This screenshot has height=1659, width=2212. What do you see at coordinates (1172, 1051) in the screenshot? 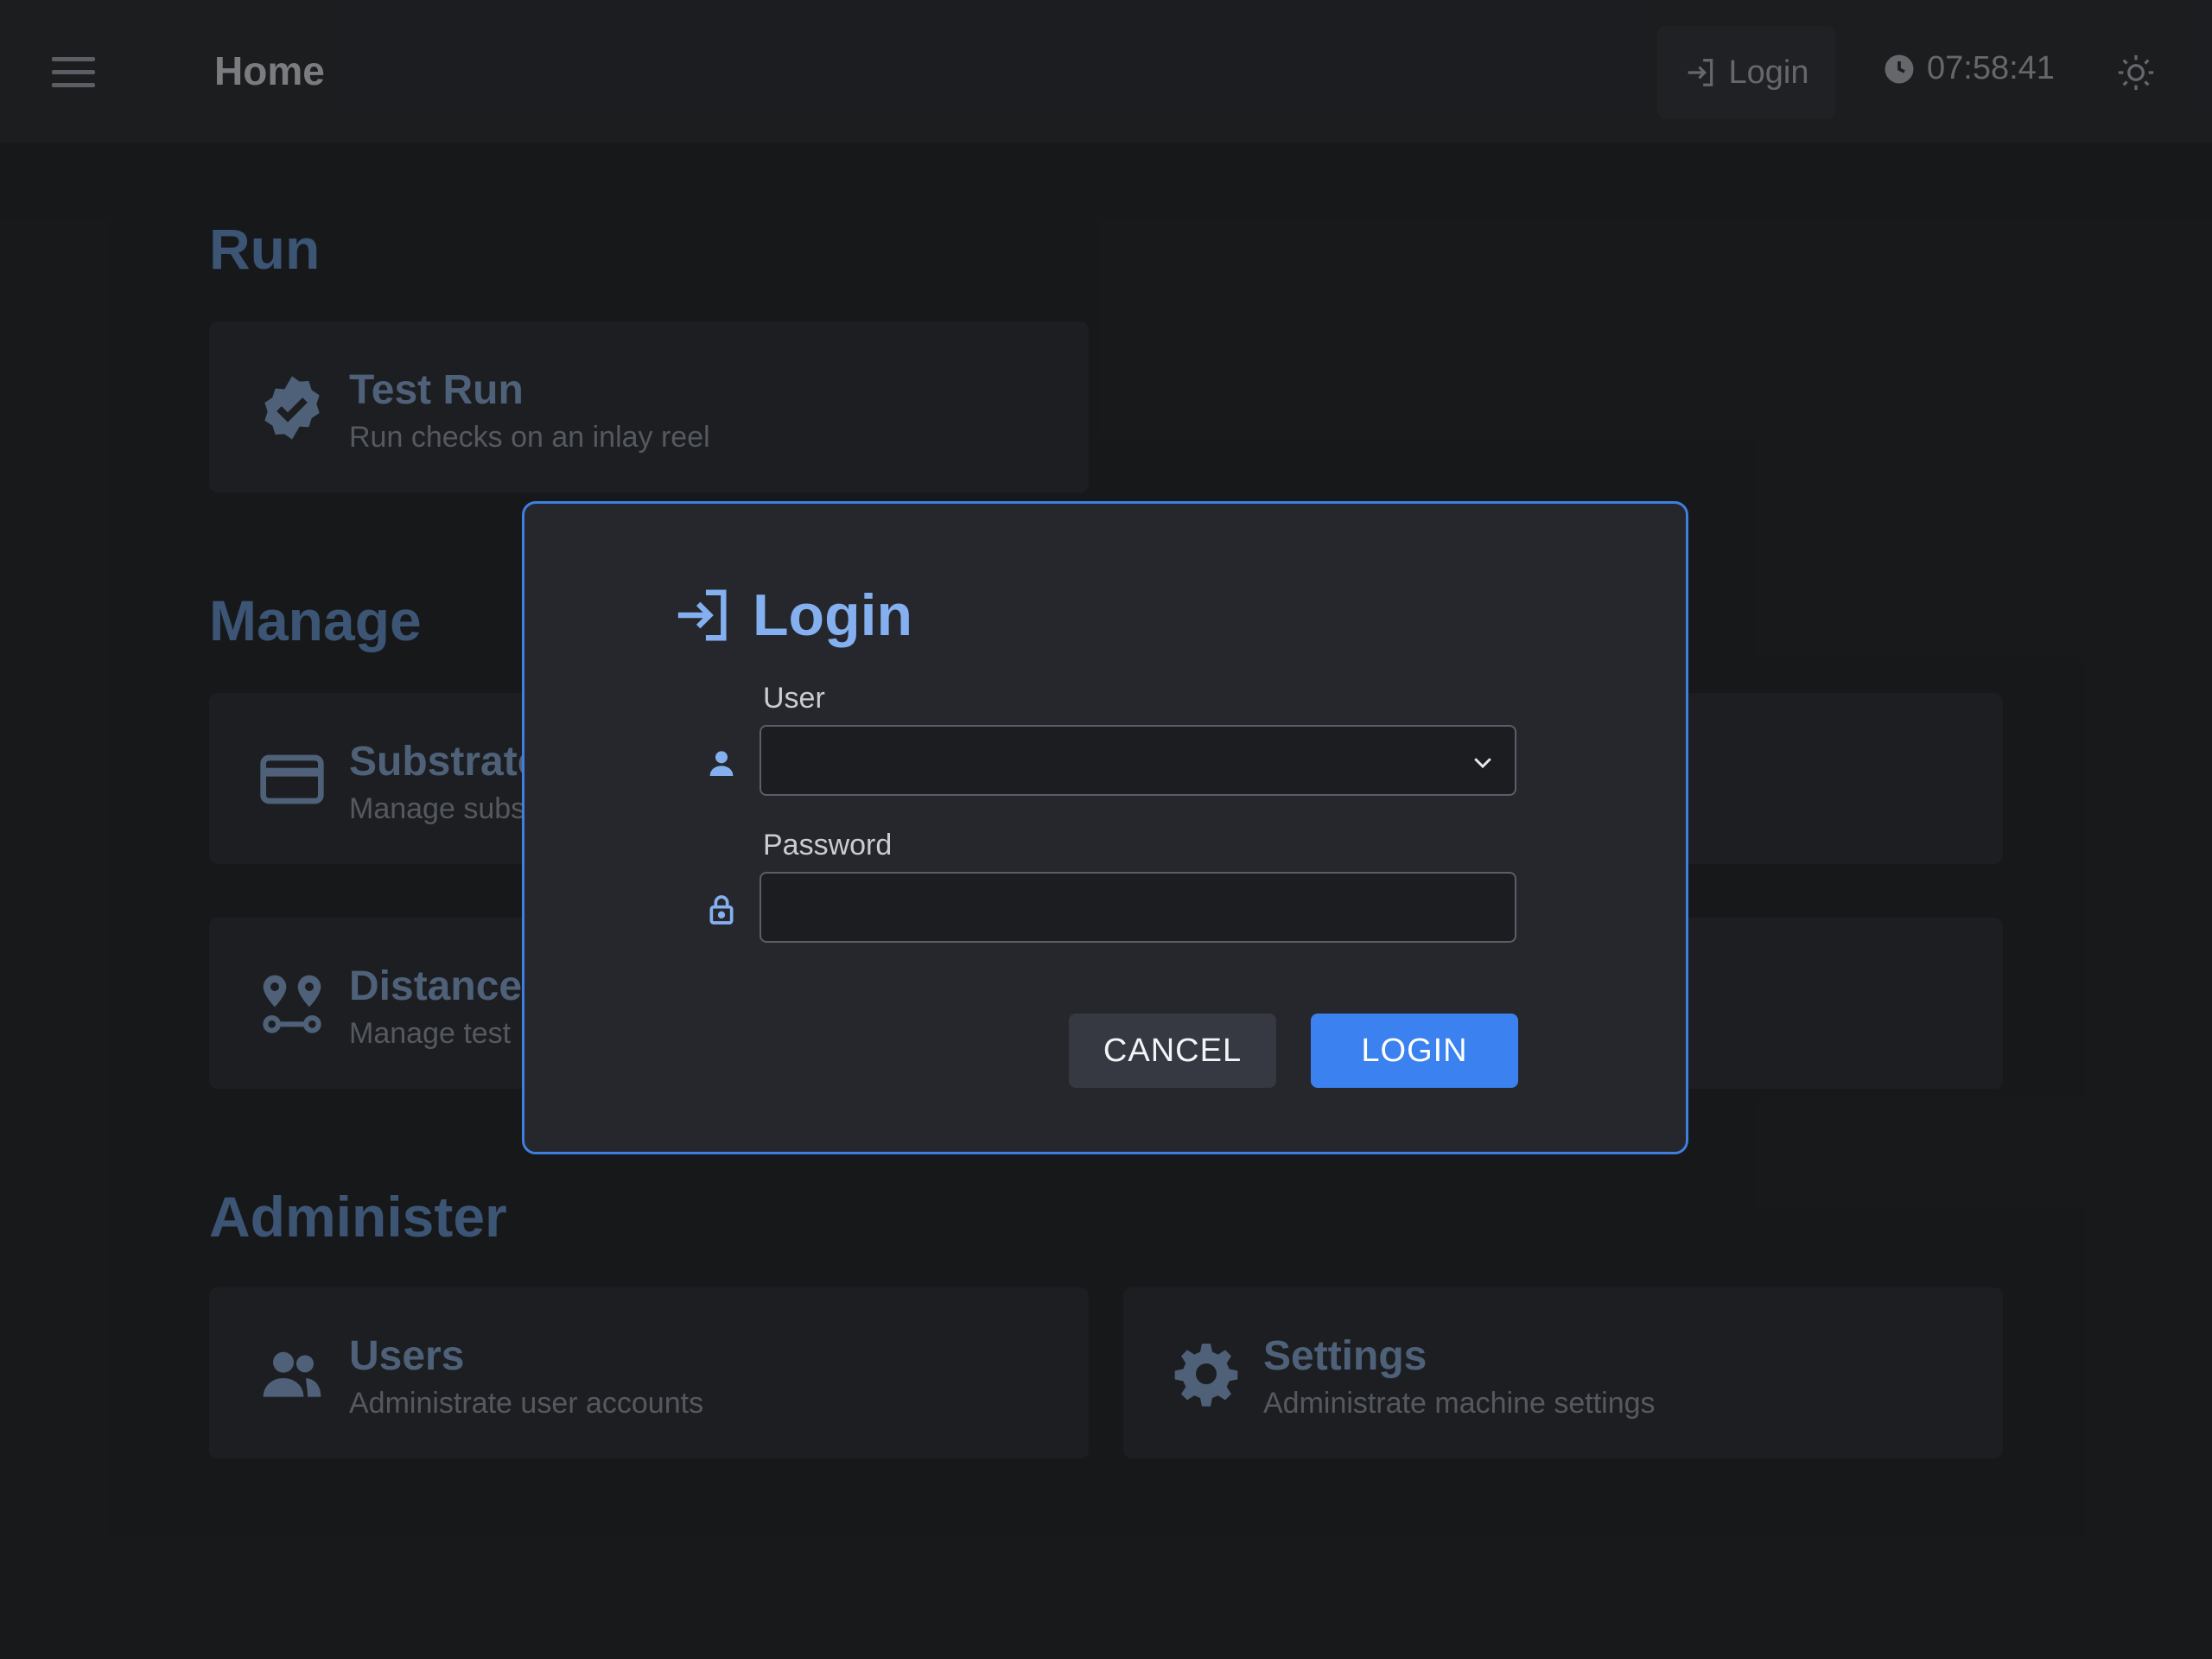
I see `cancel-button: CANCEL` at bounding box center [1172, 1051].